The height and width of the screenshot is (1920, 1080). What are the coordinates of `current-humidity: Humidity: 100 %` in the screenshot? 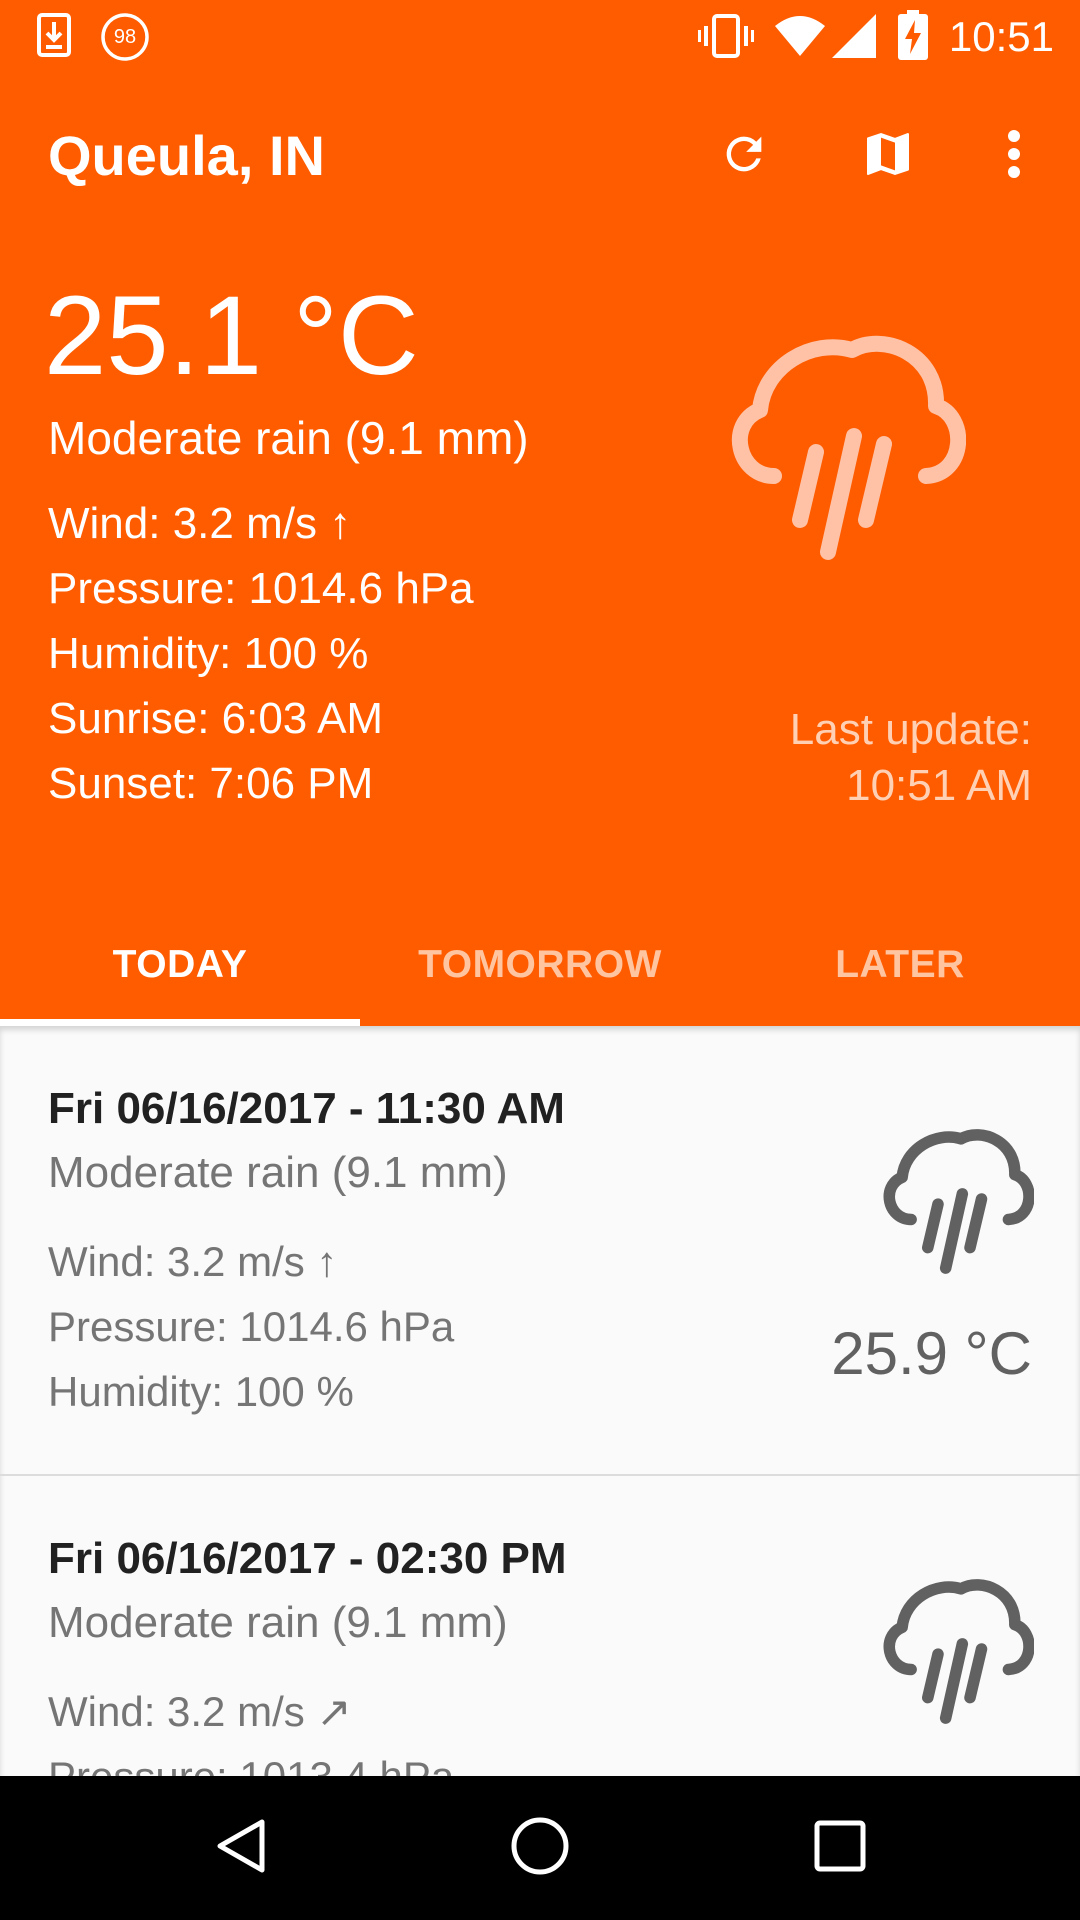 It's located at (208, 653).